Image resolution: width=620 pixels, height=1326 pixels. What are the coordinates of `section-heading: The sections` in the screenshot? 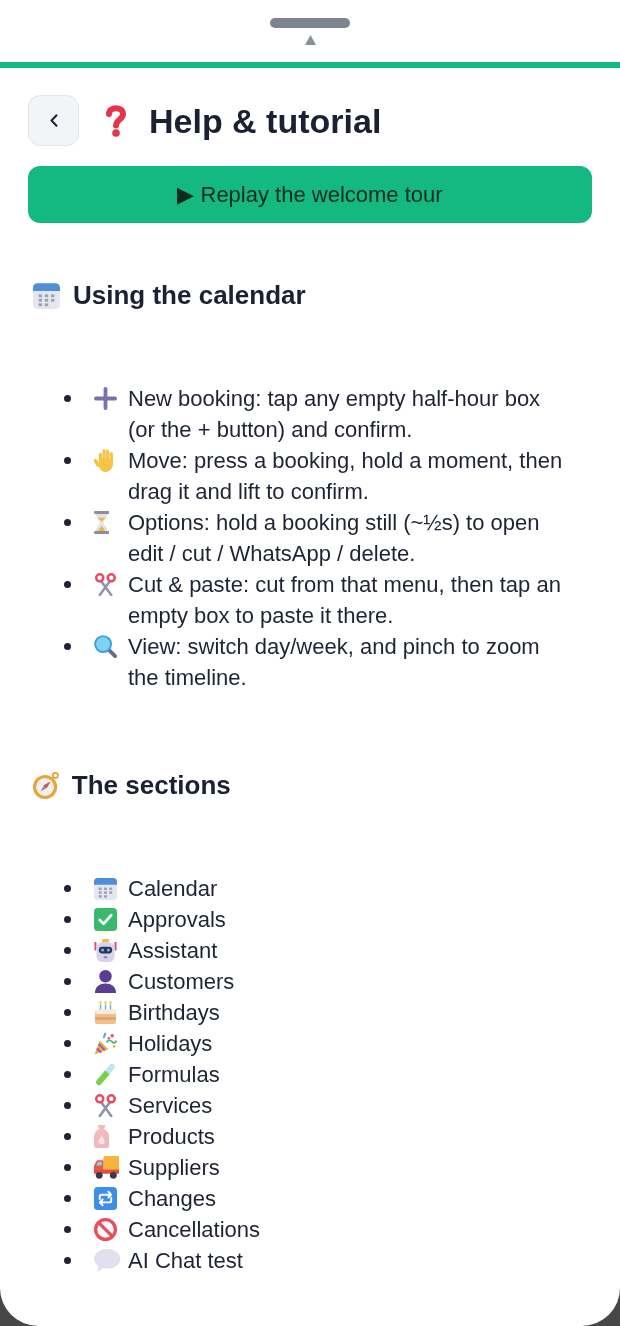 It's located at (151, 785).